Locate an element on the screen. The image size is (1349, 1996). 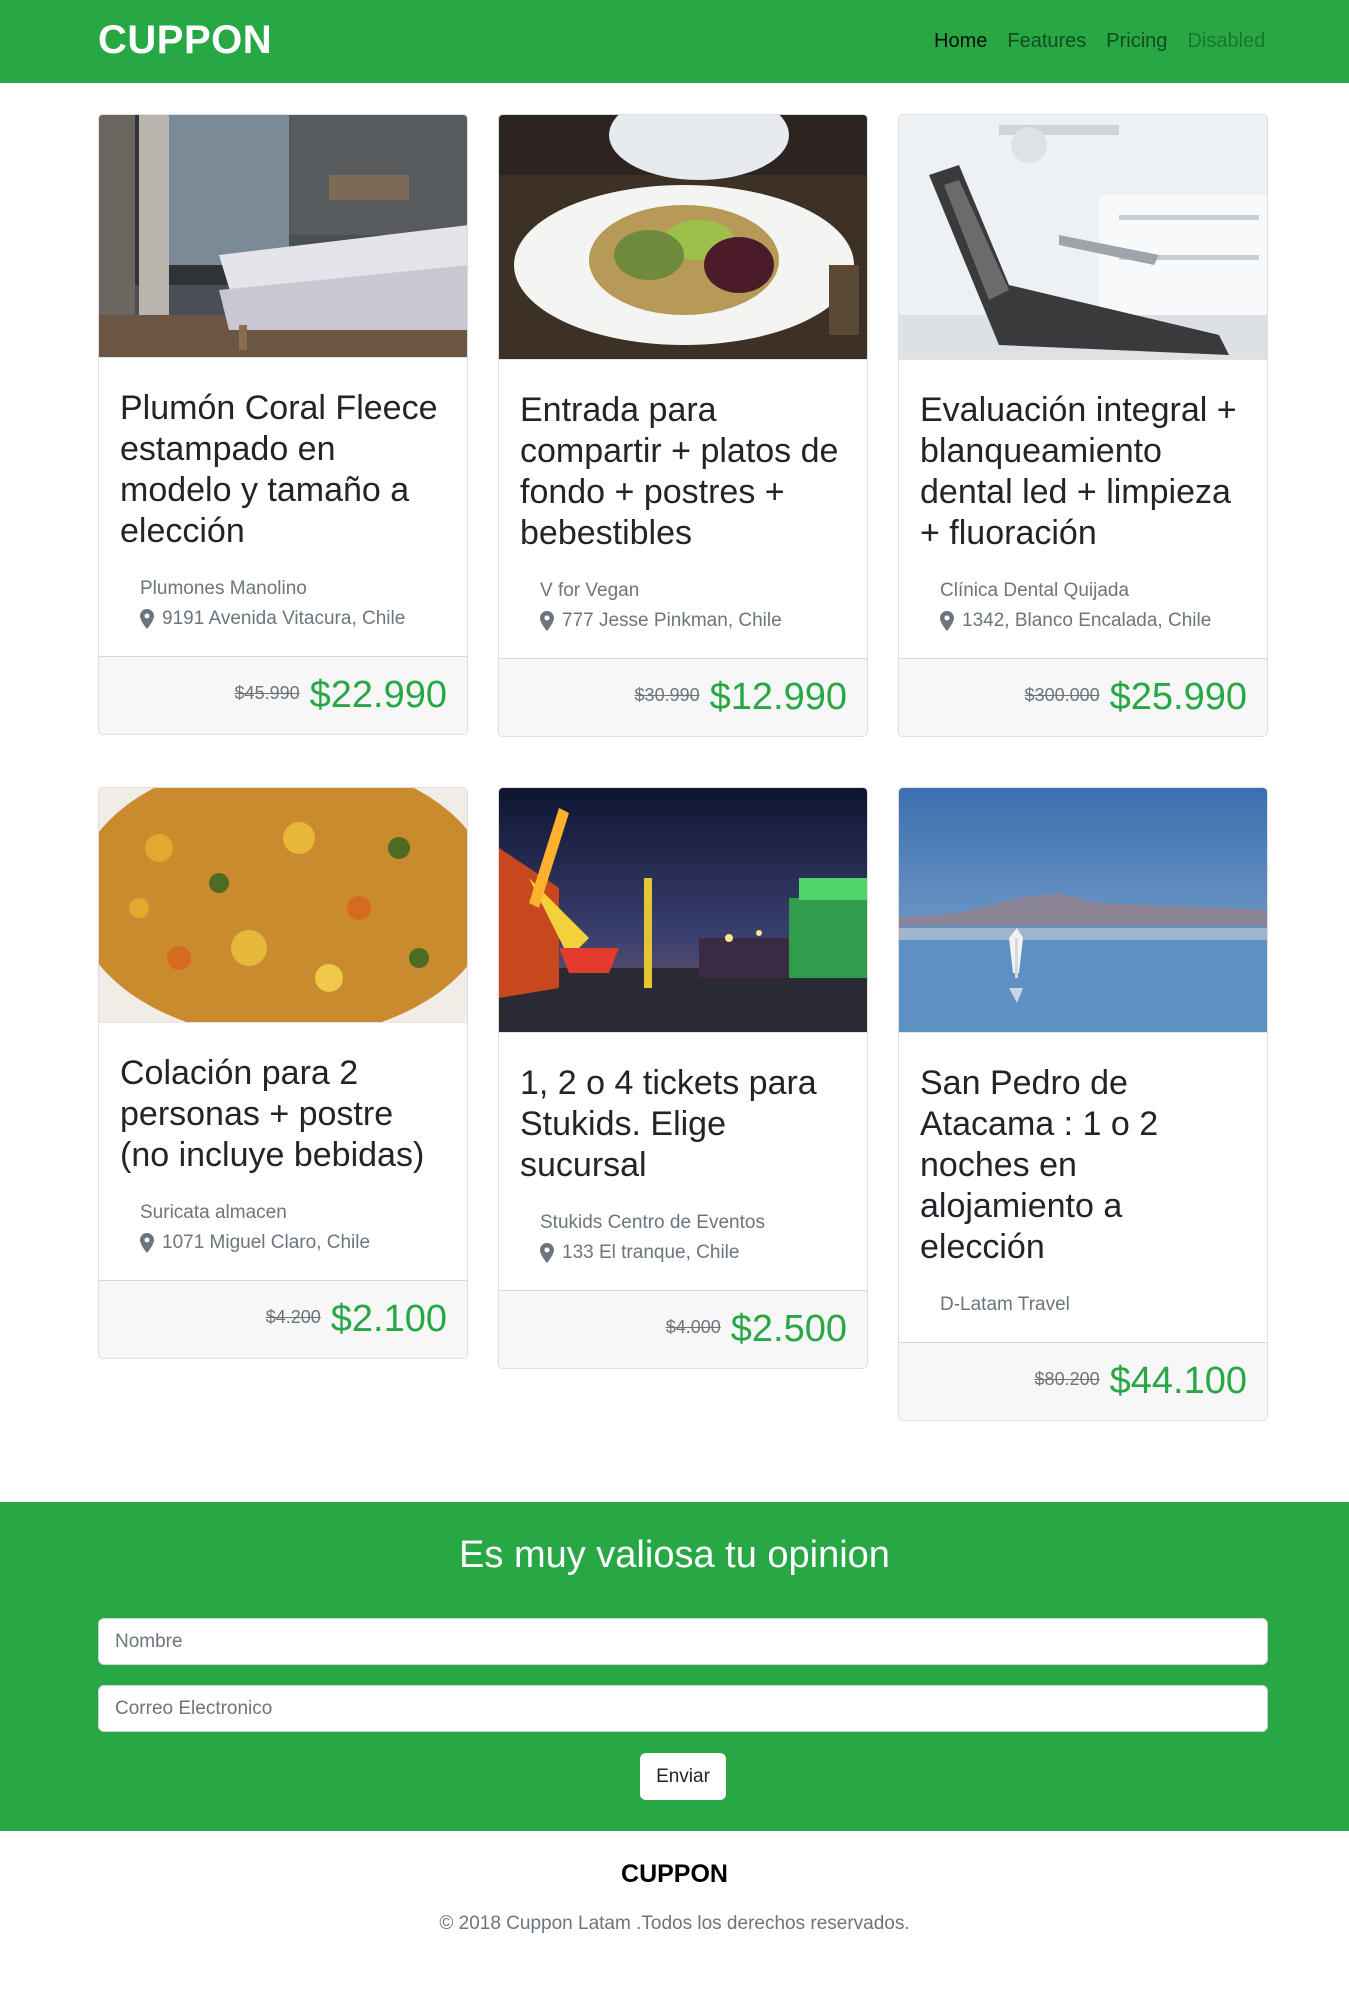
card-footer: $80.200 $44.100 is located at coordinates (1083, 1381).